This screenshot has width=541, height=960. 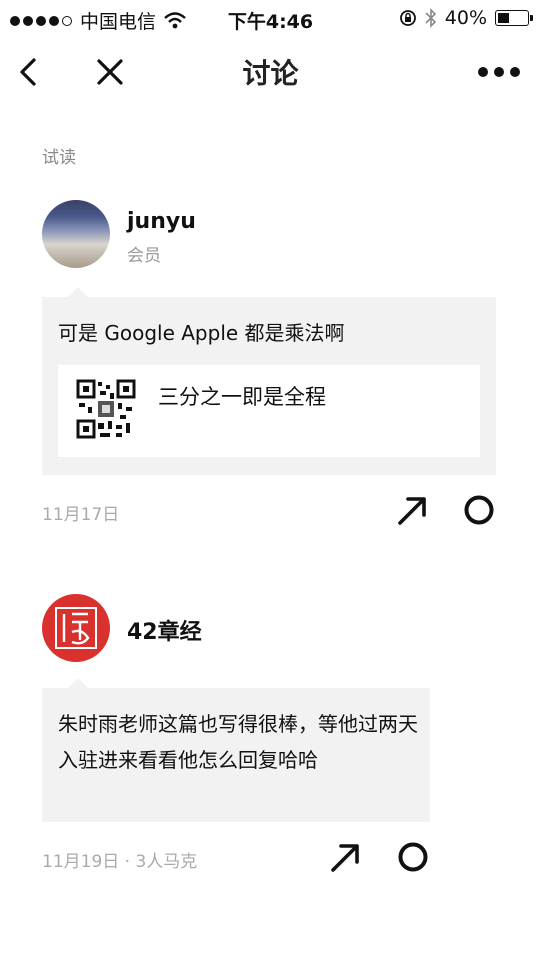 I want to click on battery-fill, so click(x=503, y=18).